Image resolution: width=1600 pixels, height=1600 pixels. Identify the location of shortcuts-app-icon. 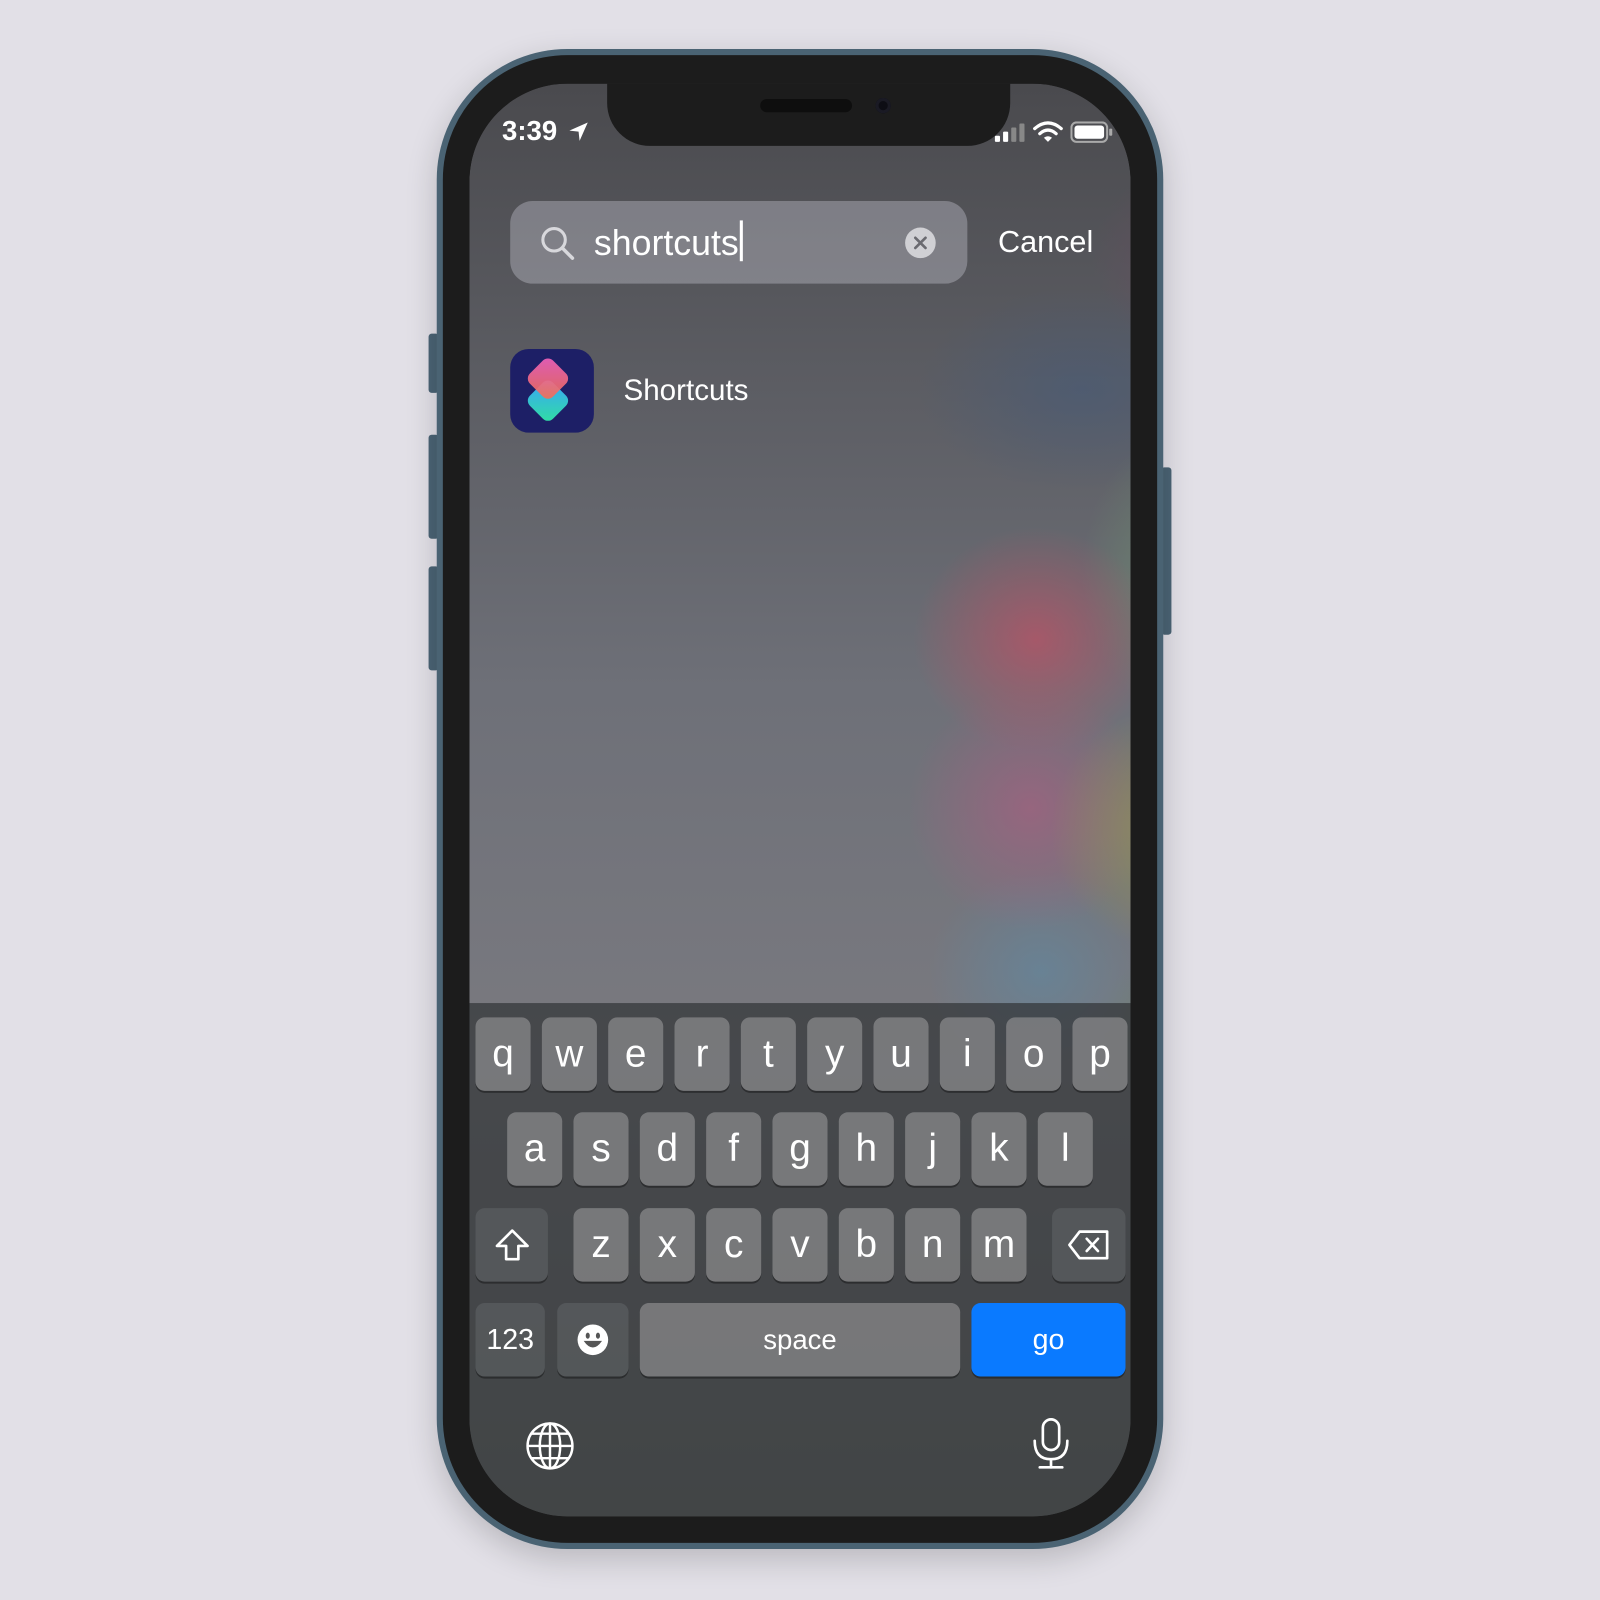
(552, 390).